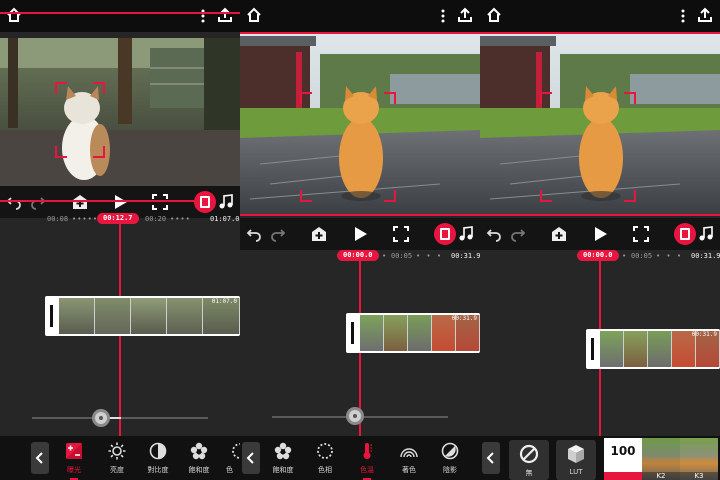  I want to click on tool-contrast: 對比度, so click(158, 460).